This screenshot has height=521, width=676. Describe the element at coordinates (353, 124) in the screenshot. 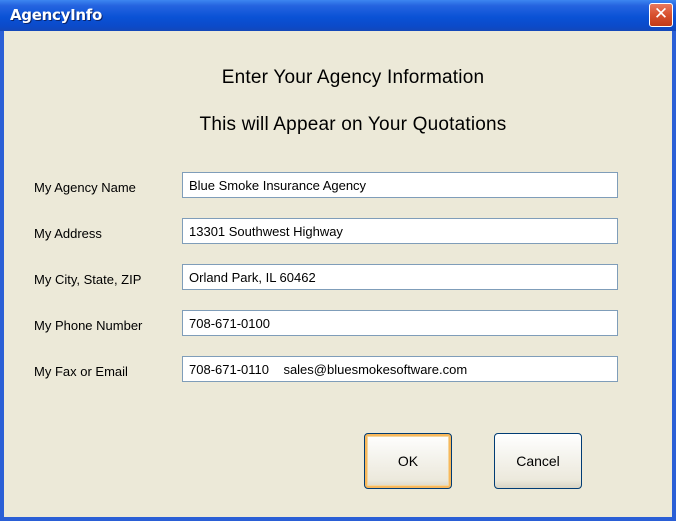

I see `heading-line-2: This will Appear on Your Quotations` at that location.